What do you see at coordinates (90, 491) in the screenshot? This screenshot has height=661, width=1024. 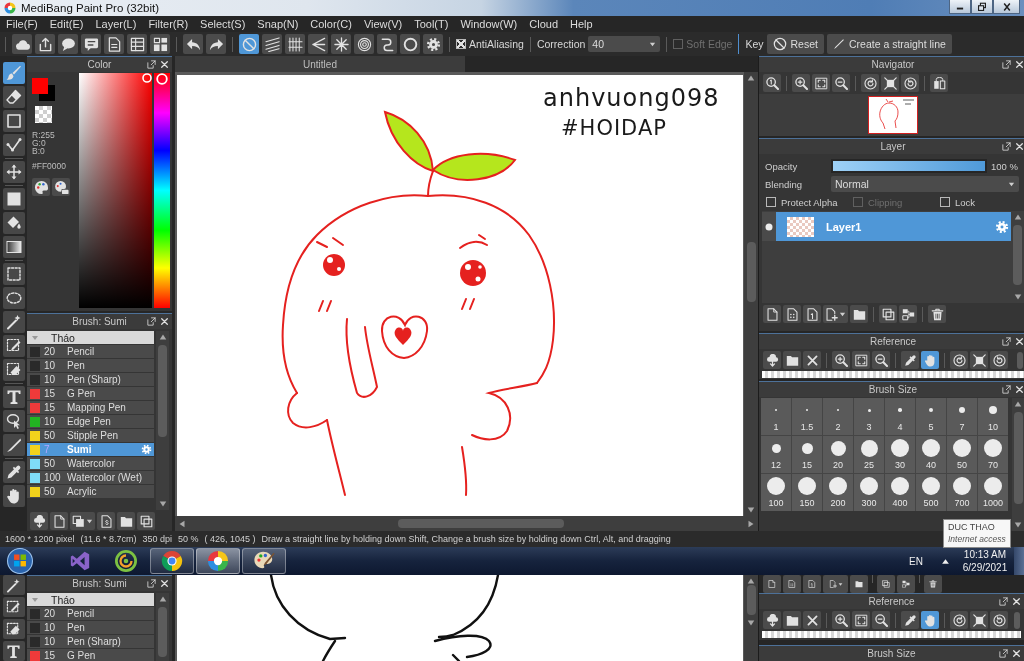 I see `brush-list-item: 50 Acrylic` at bounding box center [90, 491].